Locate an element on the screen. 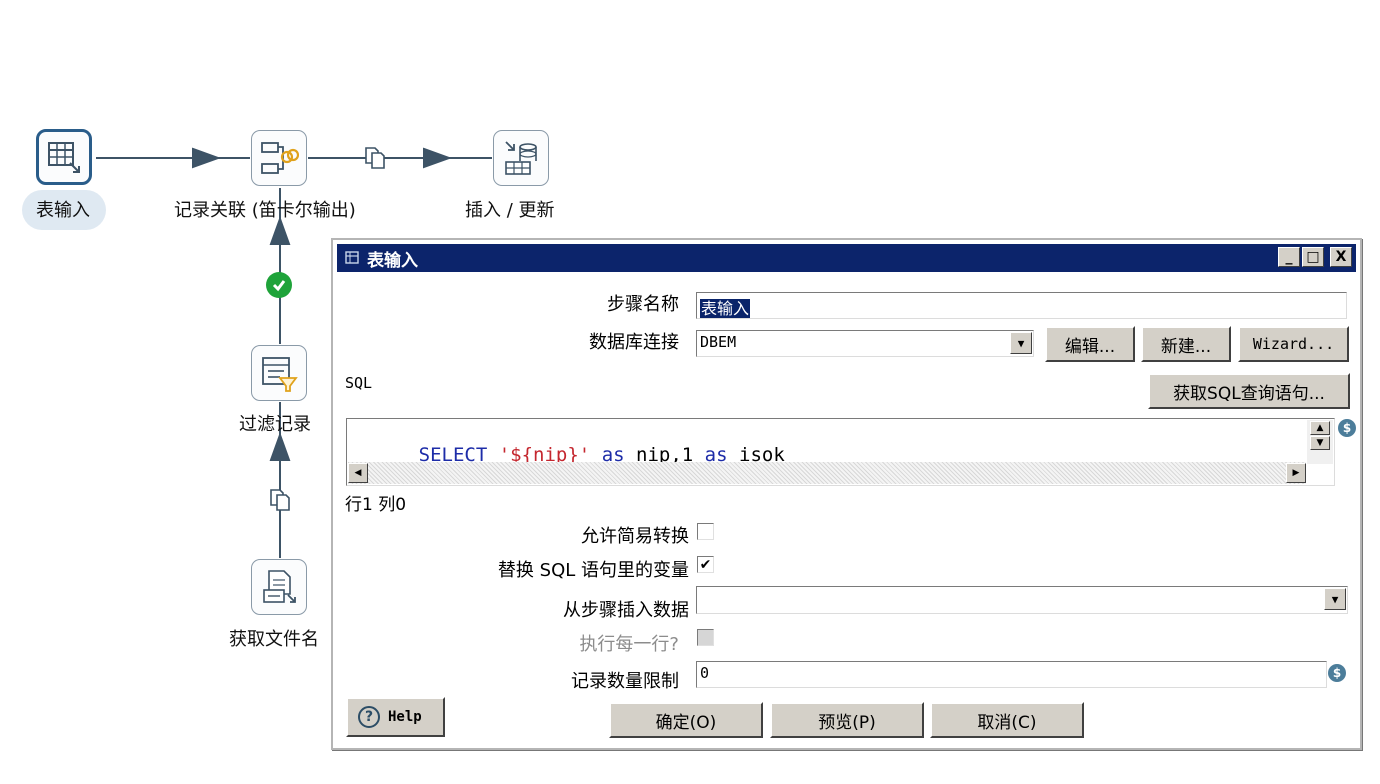 The width and height of the screenshot is (1380, 784). replace-variables-checkbox: ✔ is located at coordinates (705, 564).